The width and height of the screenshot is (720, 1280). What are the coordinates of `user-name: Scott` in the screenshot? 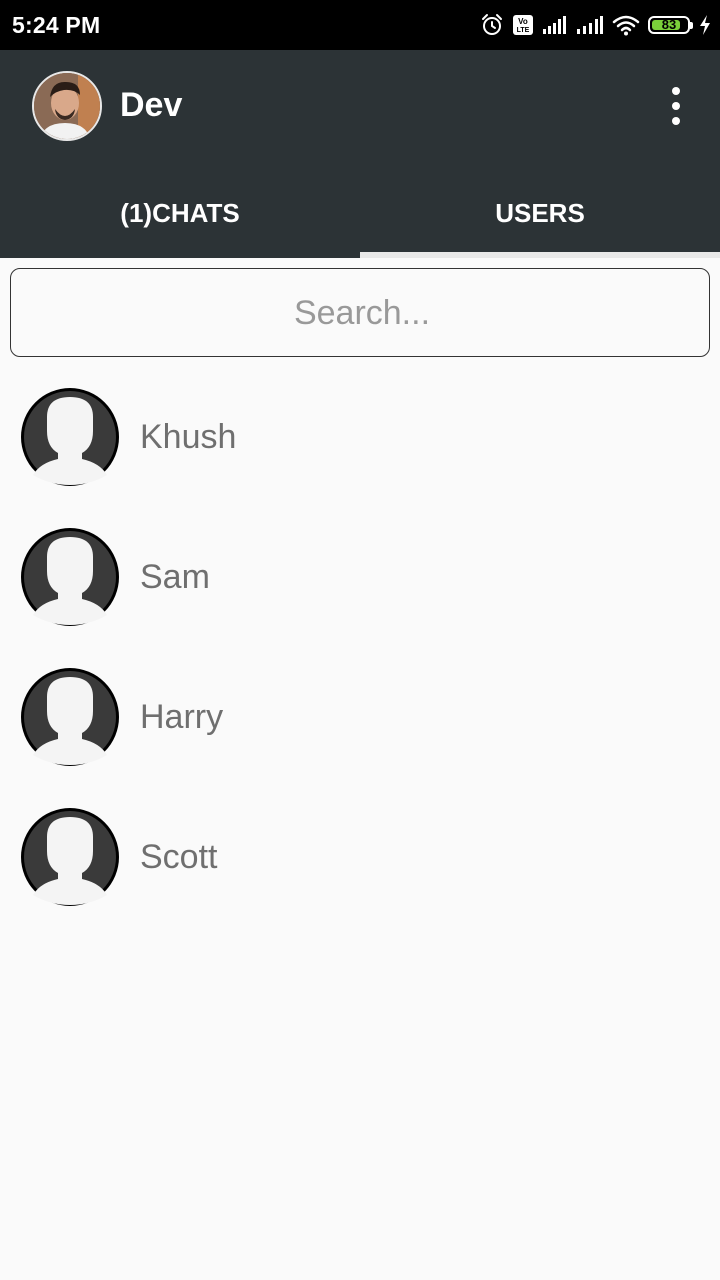 It's located at (179, 857).